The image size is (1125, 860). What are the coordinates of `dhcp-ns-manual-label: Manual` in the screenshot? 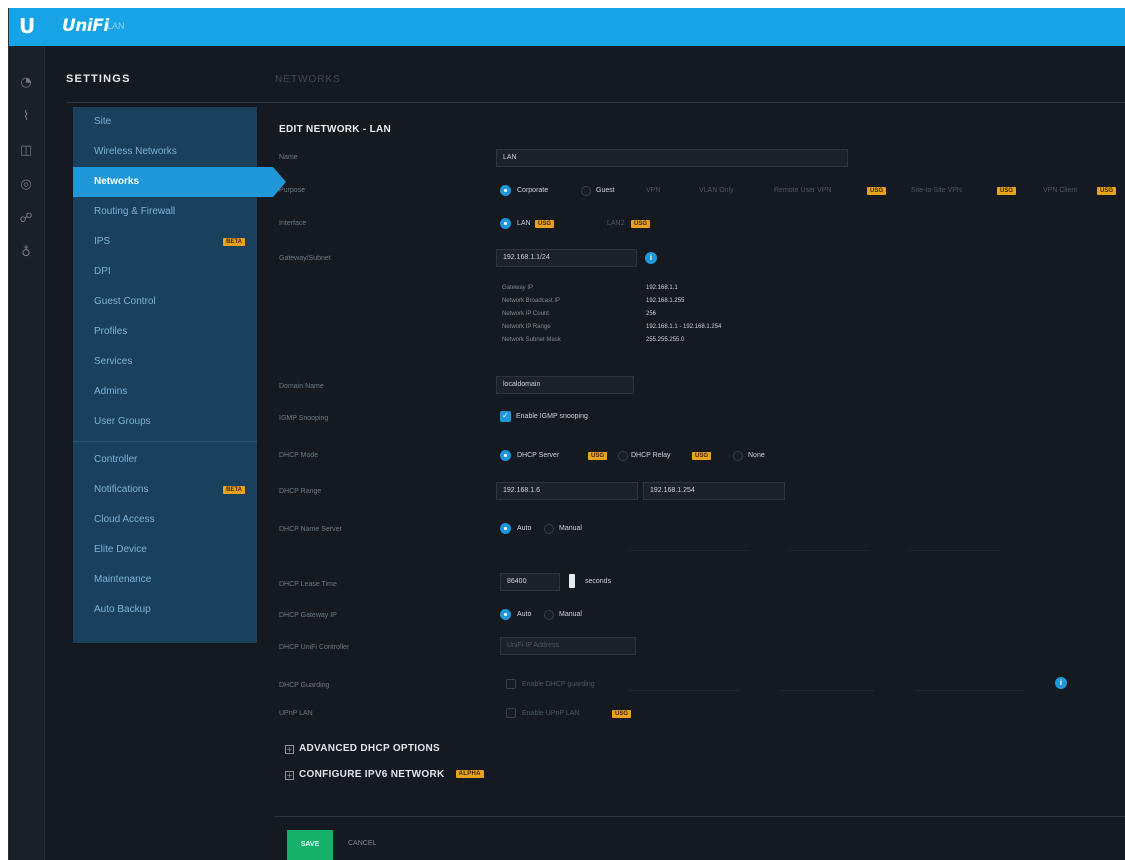 It's located at (570, 529).